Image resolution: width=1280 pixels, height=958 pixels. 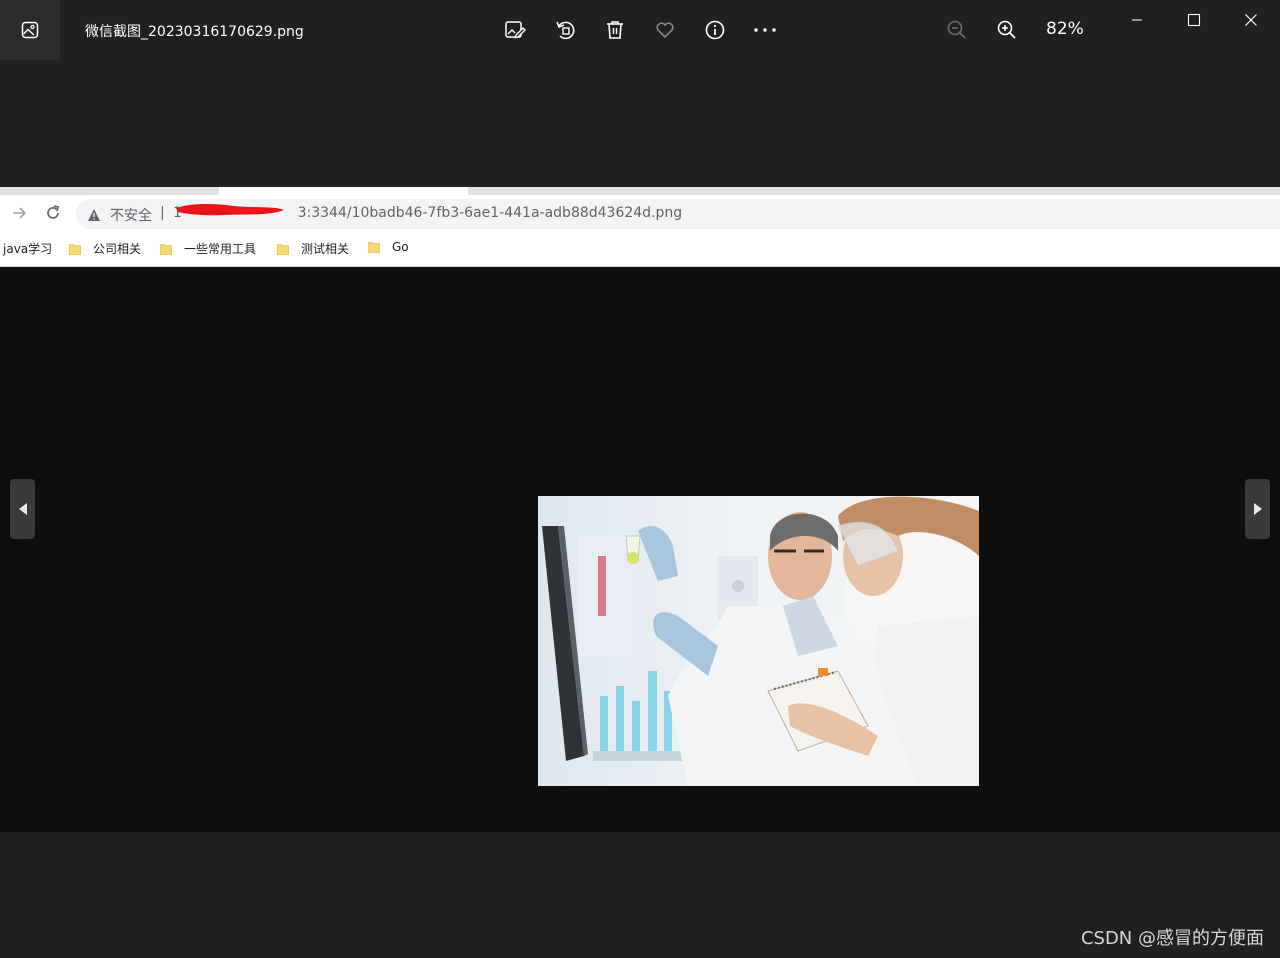 What do you see at coordinates (1257, 509) in the screenshot?
I see `next-arrow-icon` at bounding box center [1257, 509].